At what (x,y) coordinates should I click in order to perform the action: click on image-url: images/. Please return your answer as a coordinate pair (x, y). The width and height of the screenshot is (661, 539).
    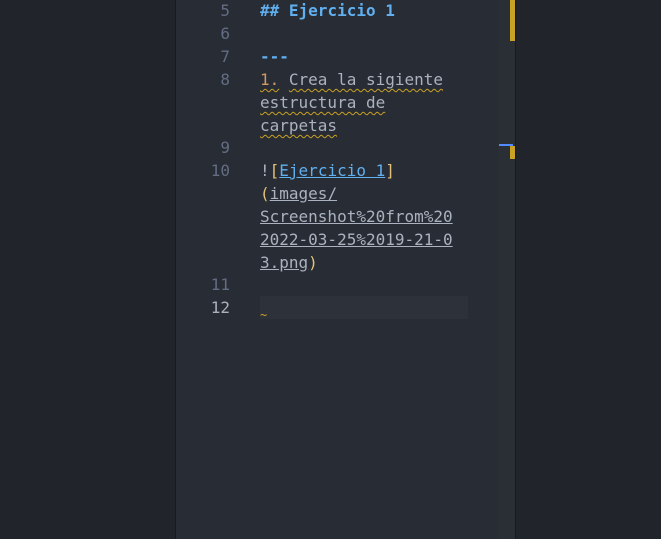
    Looking at the image, I should click on (303, 193).